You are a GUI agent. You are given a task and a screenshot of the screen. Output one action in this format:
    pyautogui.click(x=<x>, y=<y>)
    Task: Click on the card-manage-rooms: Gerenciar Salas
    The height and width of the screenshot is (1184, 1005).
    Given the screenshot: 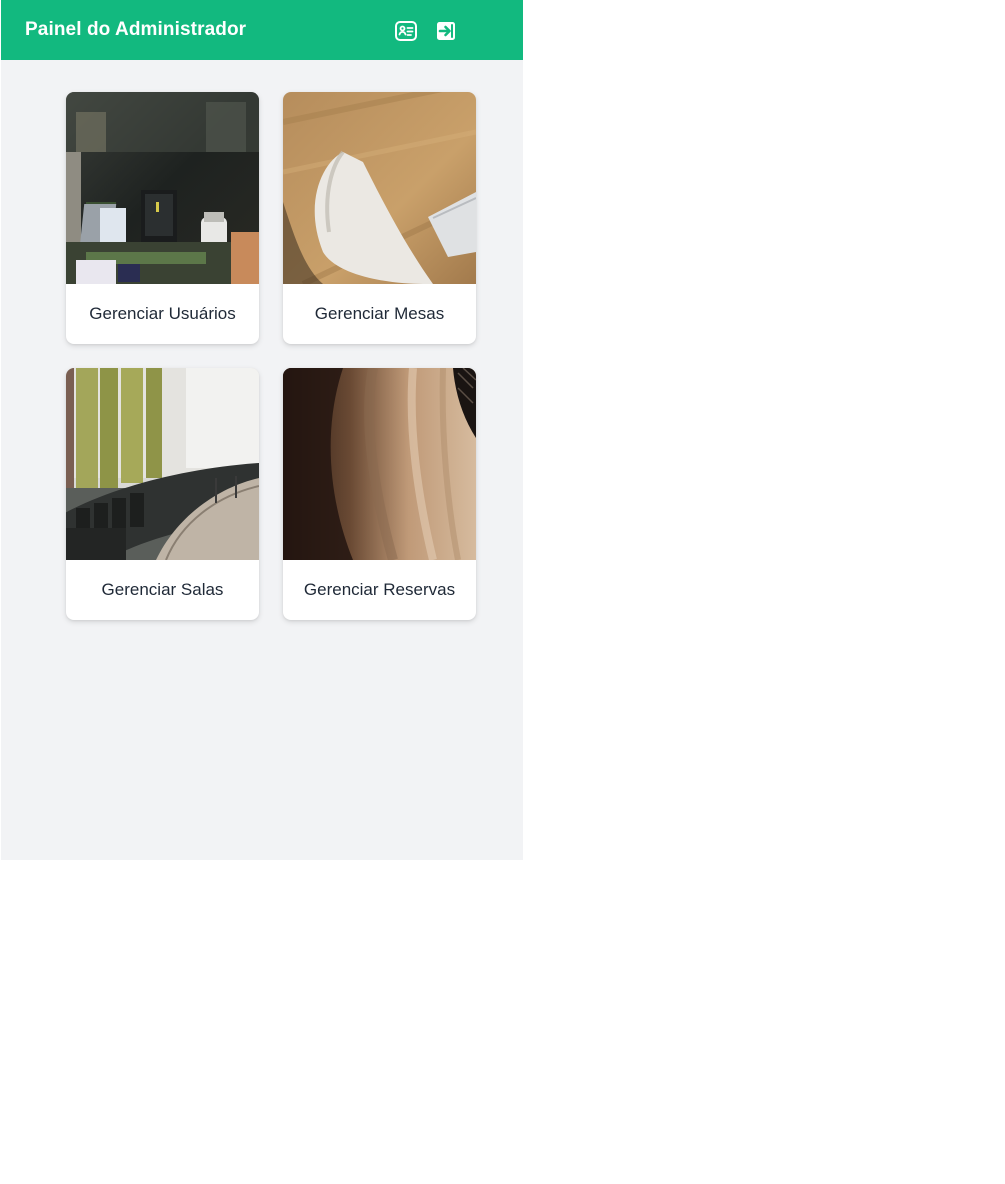 What is the action you would take?
    pyautogui.click(x=162, y=494)
    